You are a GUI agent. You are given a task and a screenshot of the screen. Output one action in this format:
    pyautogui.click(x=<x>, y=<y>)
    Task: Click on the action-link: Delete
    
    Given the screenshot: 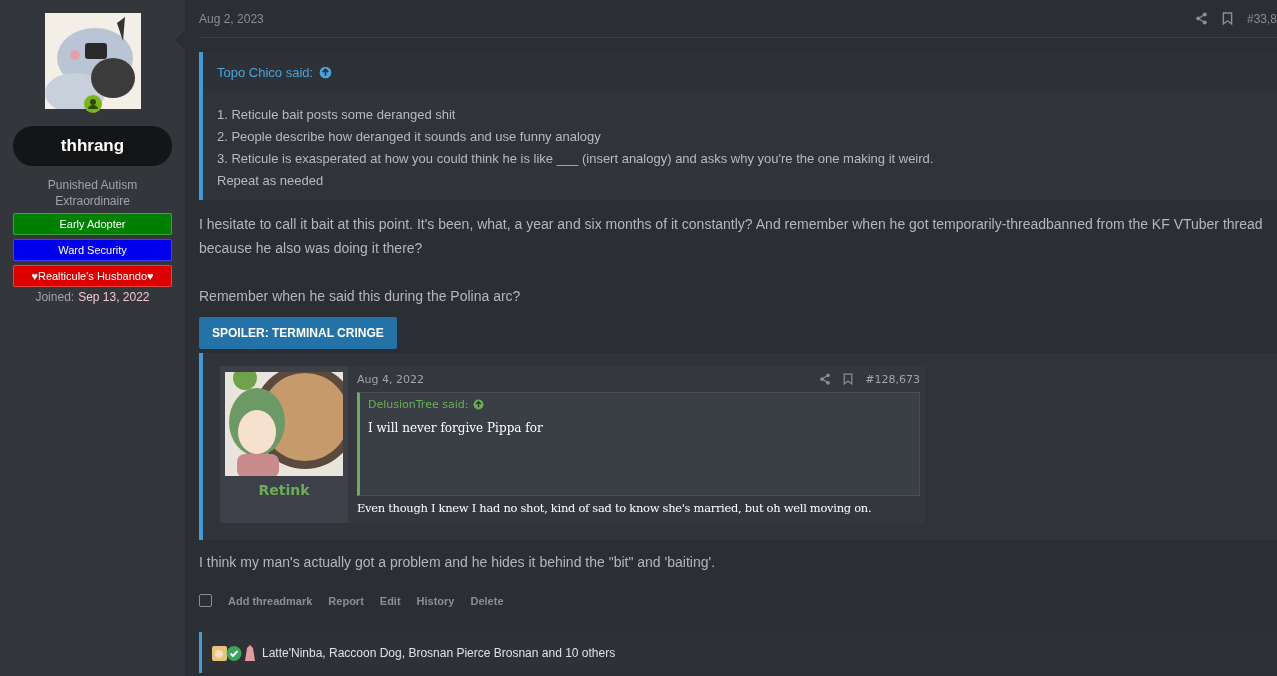 What is the action you would take?
    pyautogui.click(x=487, y=600)
    